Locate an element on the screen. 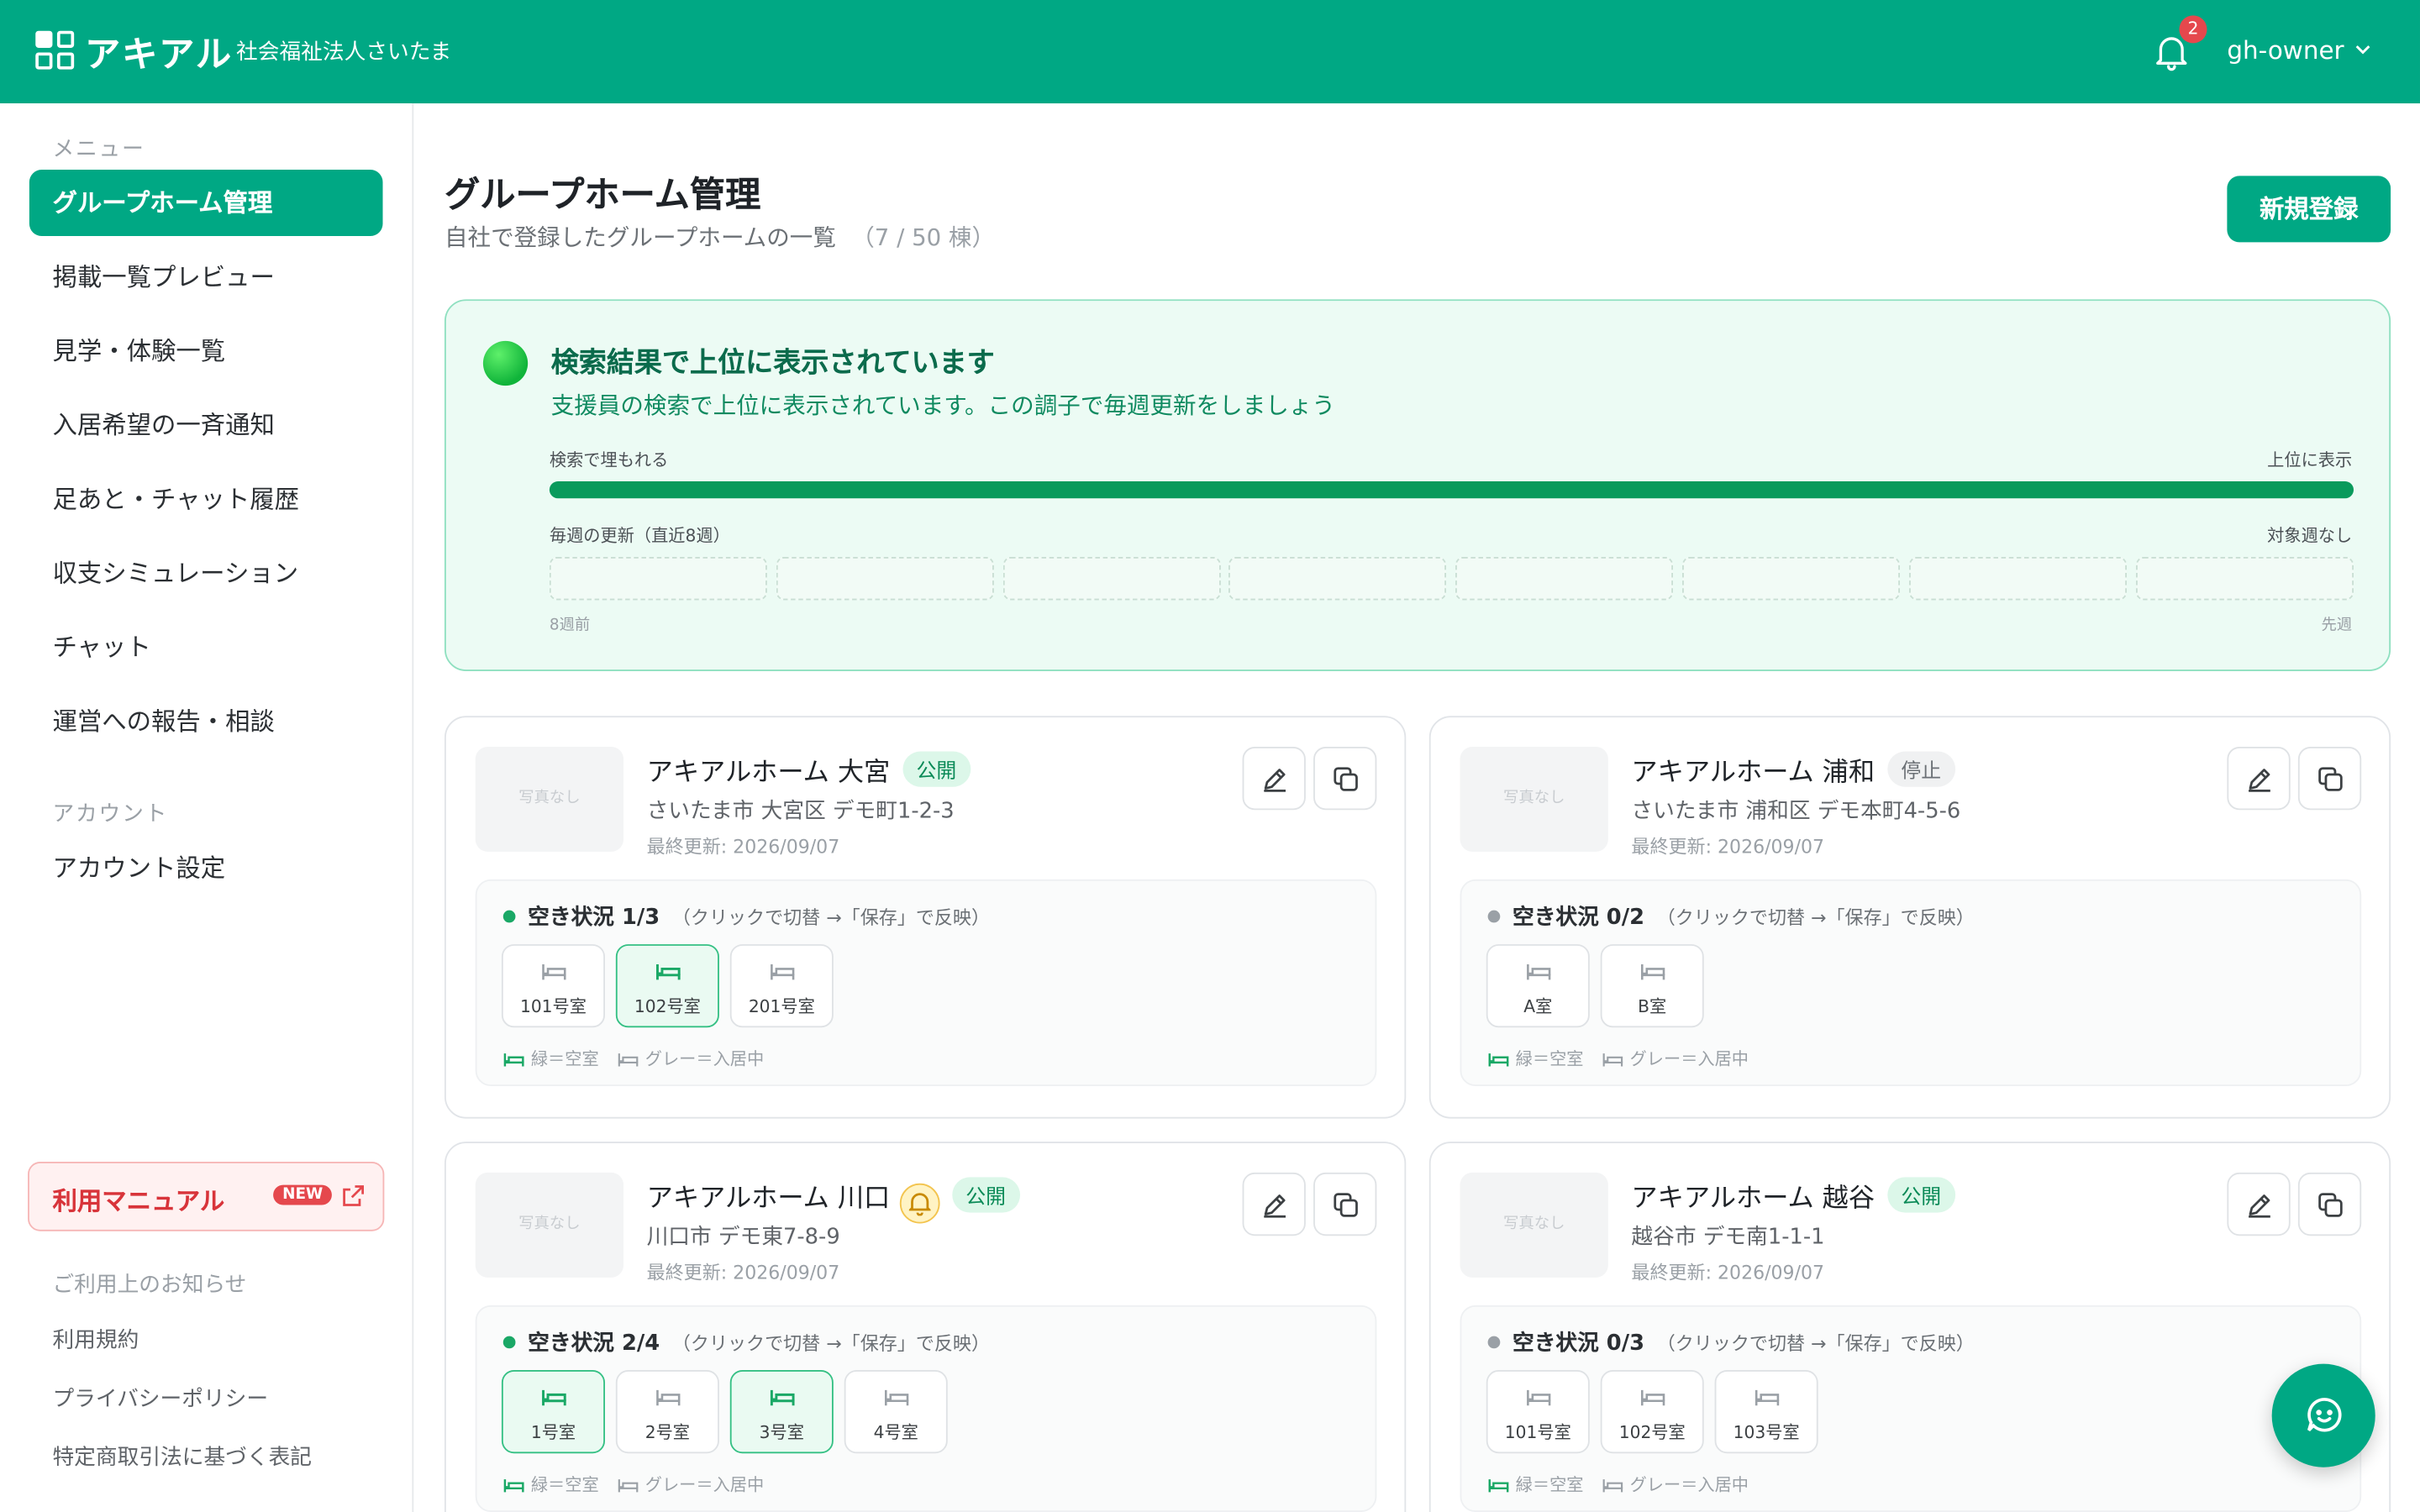  room-toggle: 1号室 is located at coordinates (553, 1412).